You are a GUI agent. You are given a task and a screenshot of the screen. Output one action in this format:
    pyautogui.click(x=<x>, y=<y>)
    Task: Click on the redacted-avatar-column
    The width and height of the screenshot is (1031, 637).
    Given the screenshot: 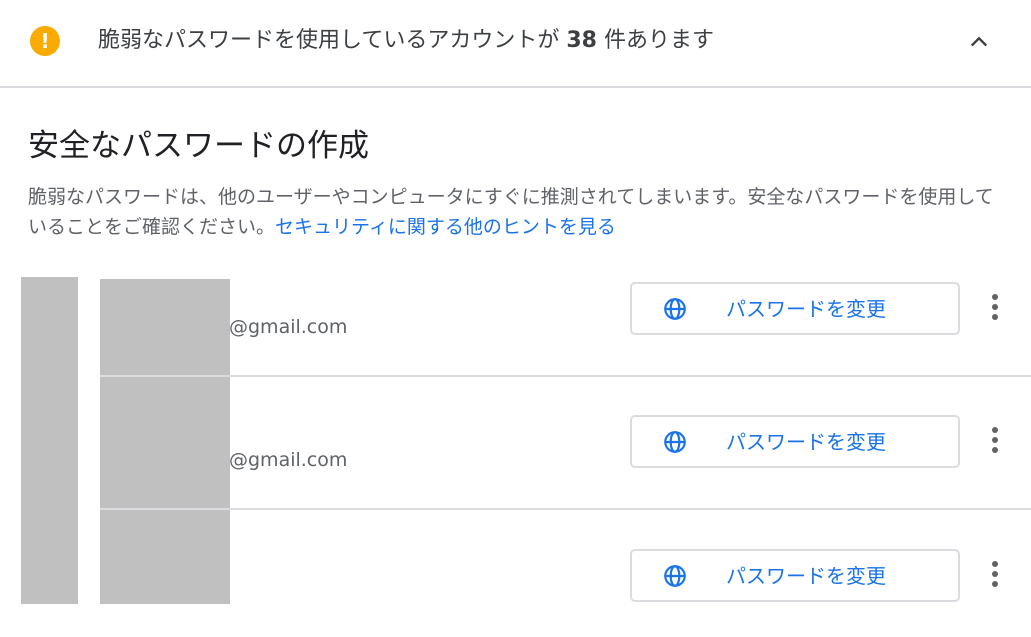 What is the action you would take?
    pyautogui.click(x=49, y=440)
    